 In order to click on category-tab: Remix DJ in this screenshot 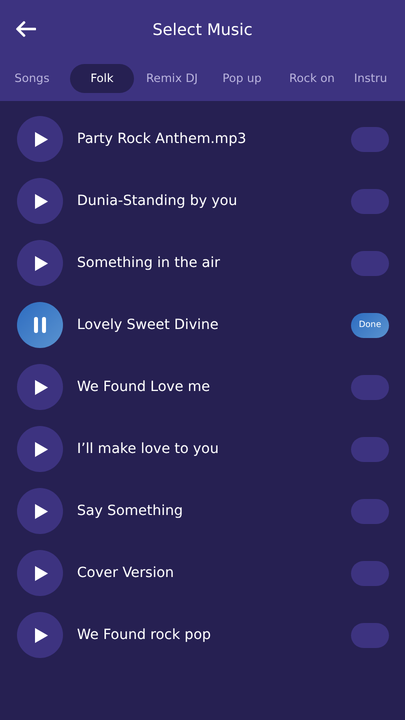, I will do `click(172, 78)`.